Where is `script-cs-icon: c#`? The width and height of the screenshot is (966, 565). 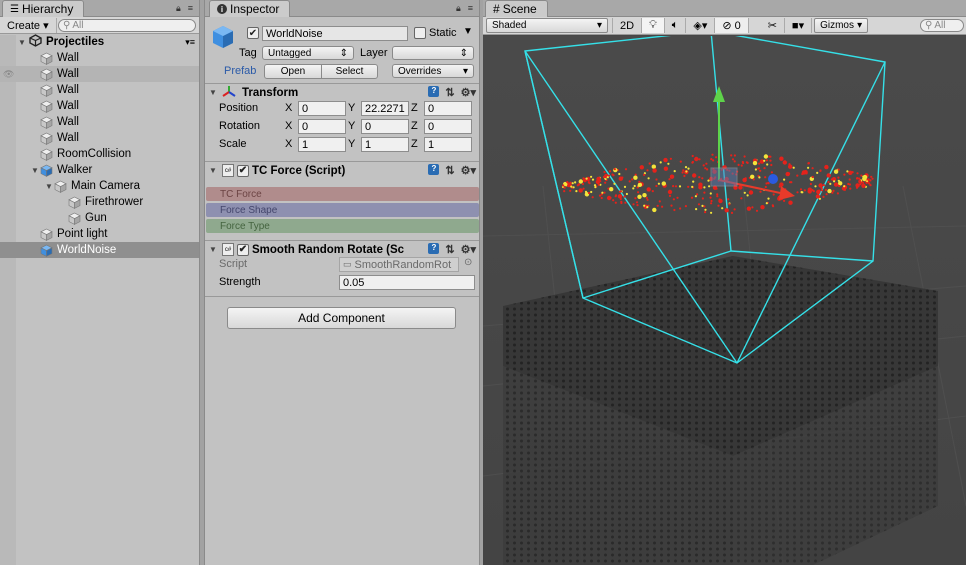
script-cs-icon: c# is located at coordinates (228, 170).